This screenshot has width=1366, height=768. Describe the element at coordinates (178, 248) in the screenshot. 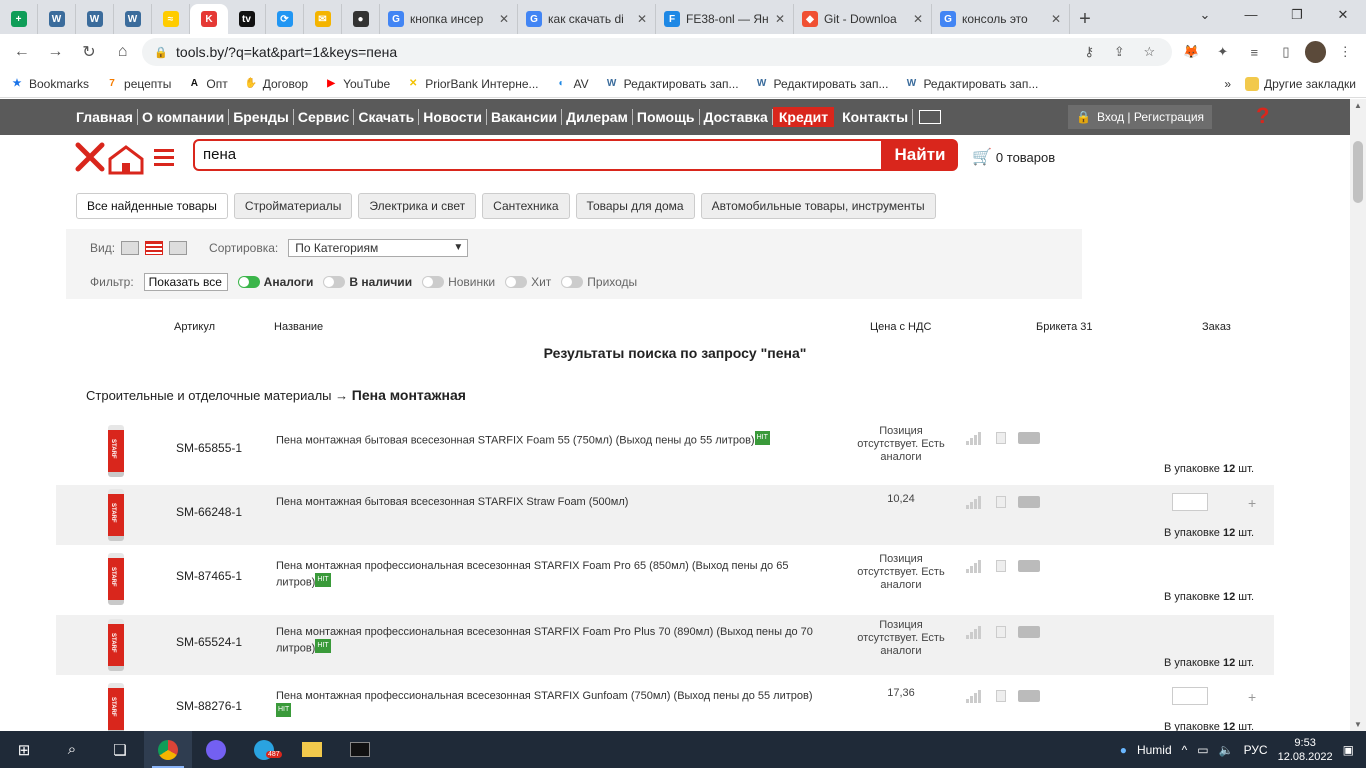

I see `view-grid-icon` at that location.